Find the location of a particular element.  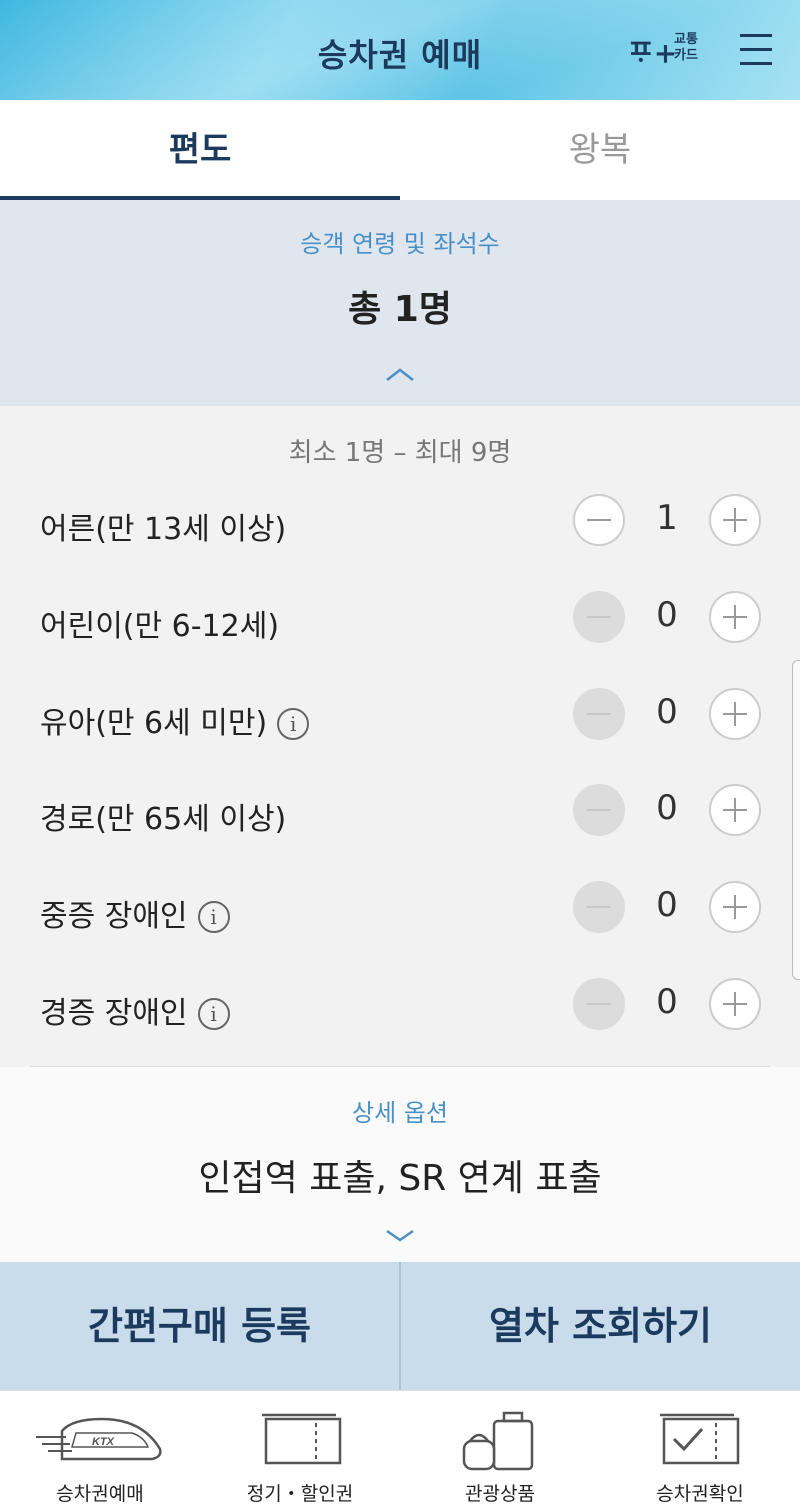

passenger-count: 1 is located at coordinates (667, 518).